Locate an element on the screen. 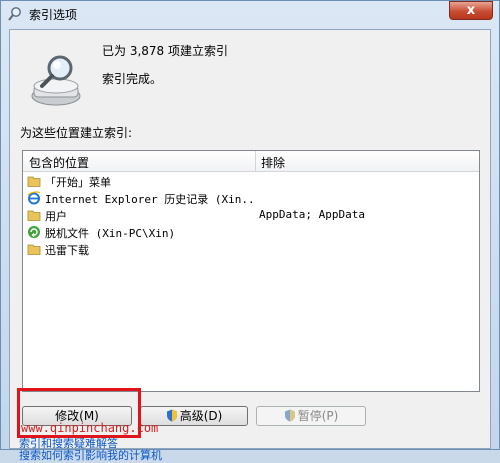  column-divider is located at coordinates (255, 161).